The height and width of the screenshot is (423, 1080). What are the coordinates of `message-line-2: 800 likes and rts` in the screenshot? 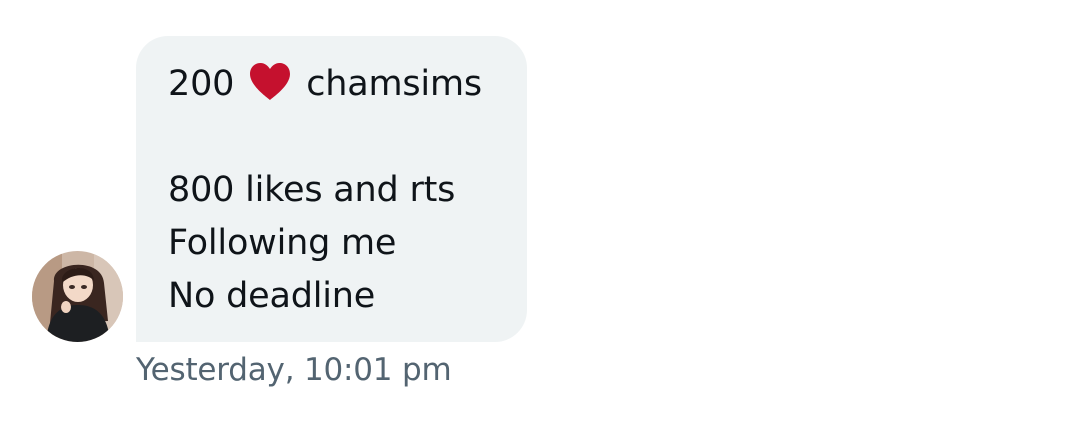 It's located at (312, 190).